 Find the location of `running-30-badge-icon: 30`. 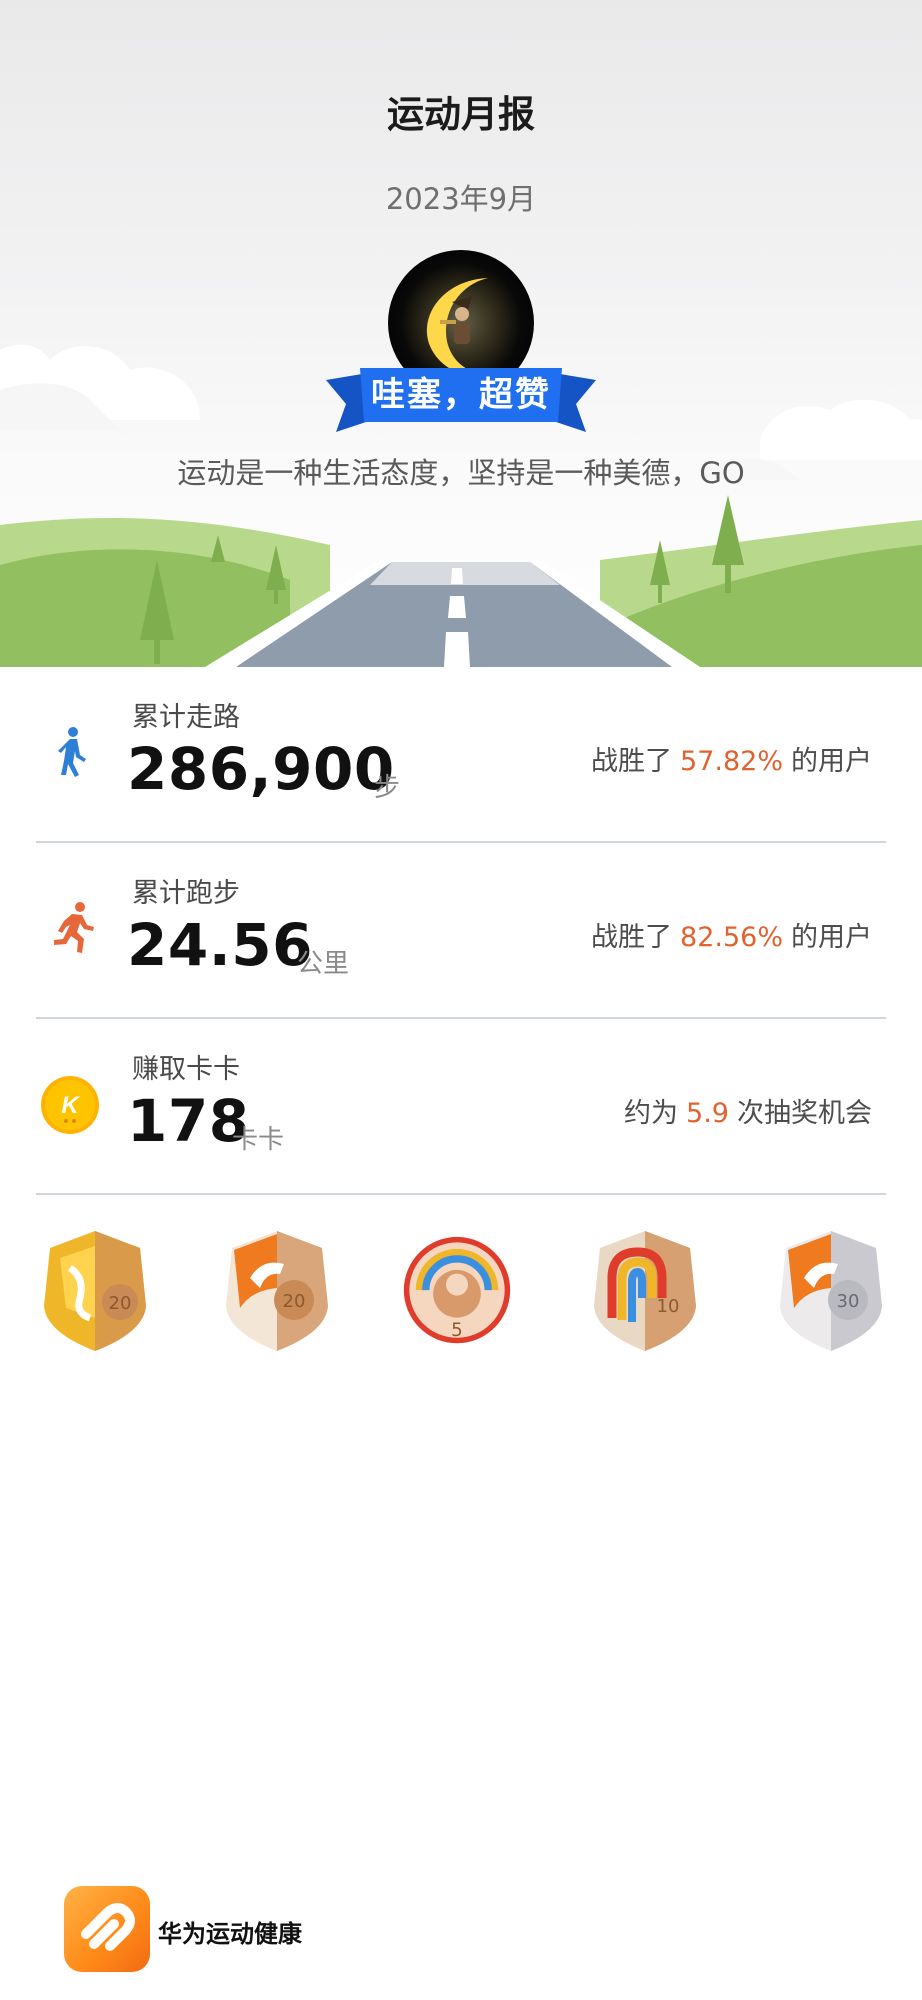

running-30-badge-icon: 30 is located at coordinates (831, 1291).